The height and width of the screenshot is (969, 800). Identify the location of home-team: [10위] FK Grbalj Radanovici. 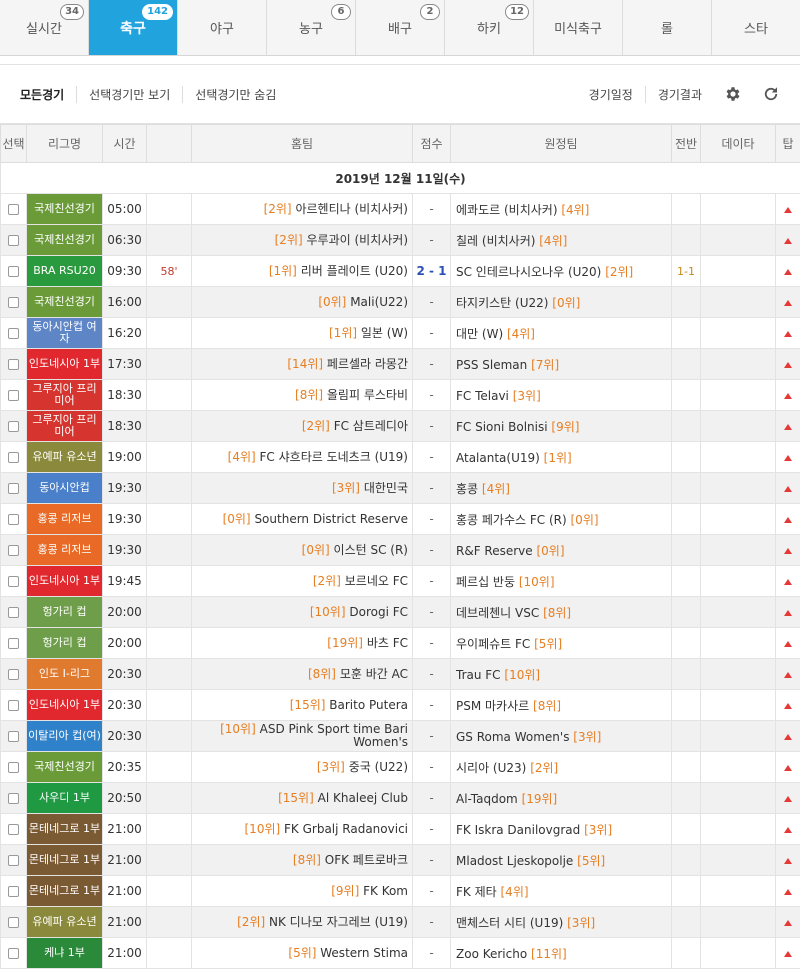
(302, 829).